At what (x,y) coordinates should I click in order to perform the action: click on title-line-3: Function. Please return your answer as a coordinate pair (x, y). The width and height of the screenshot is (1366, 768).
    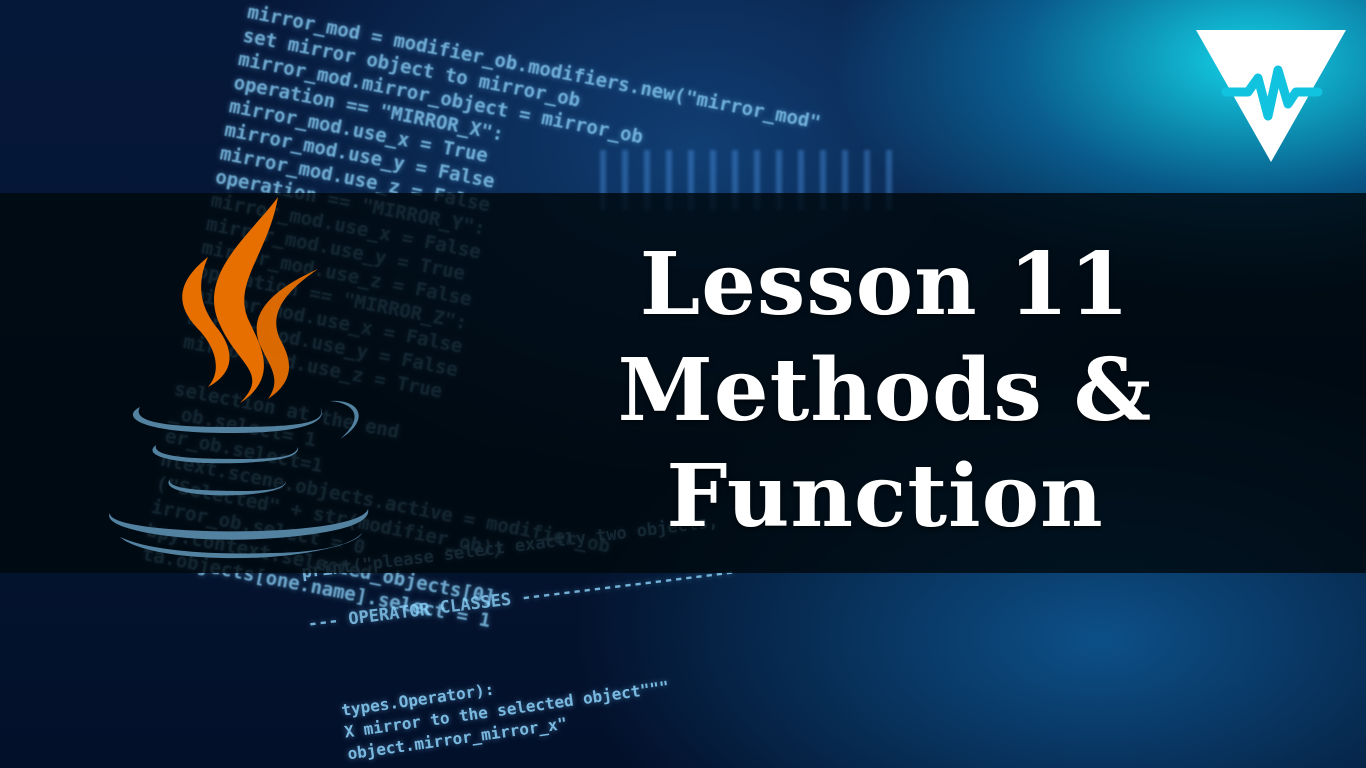
    Looking at the image, I should click on (885, 496).